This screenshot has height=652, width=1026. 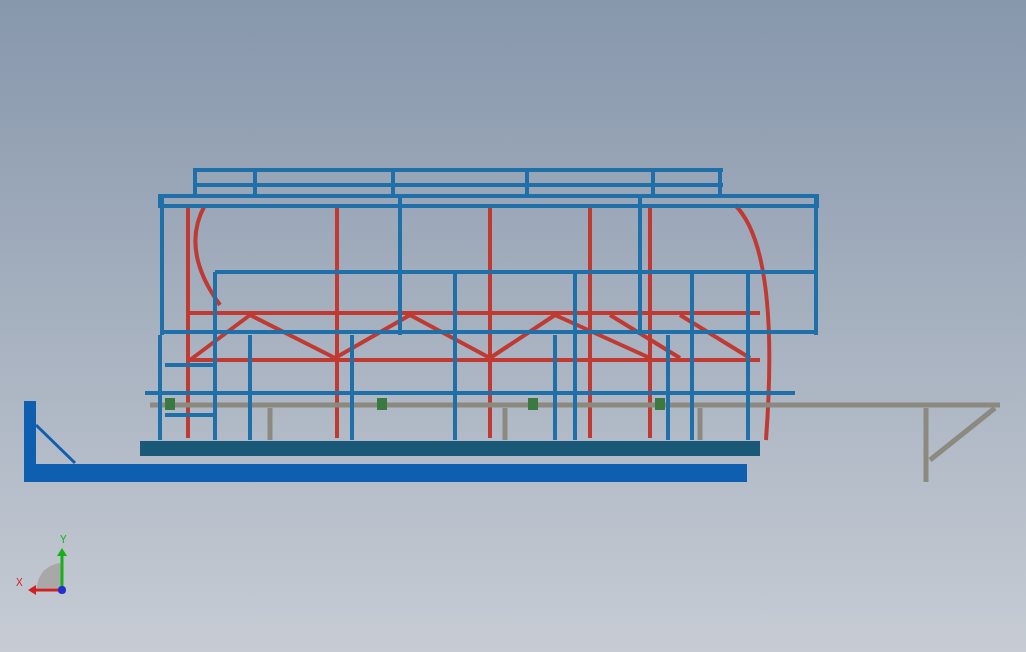 I want to click on axis-label: Y, so click(x=63, y=539).